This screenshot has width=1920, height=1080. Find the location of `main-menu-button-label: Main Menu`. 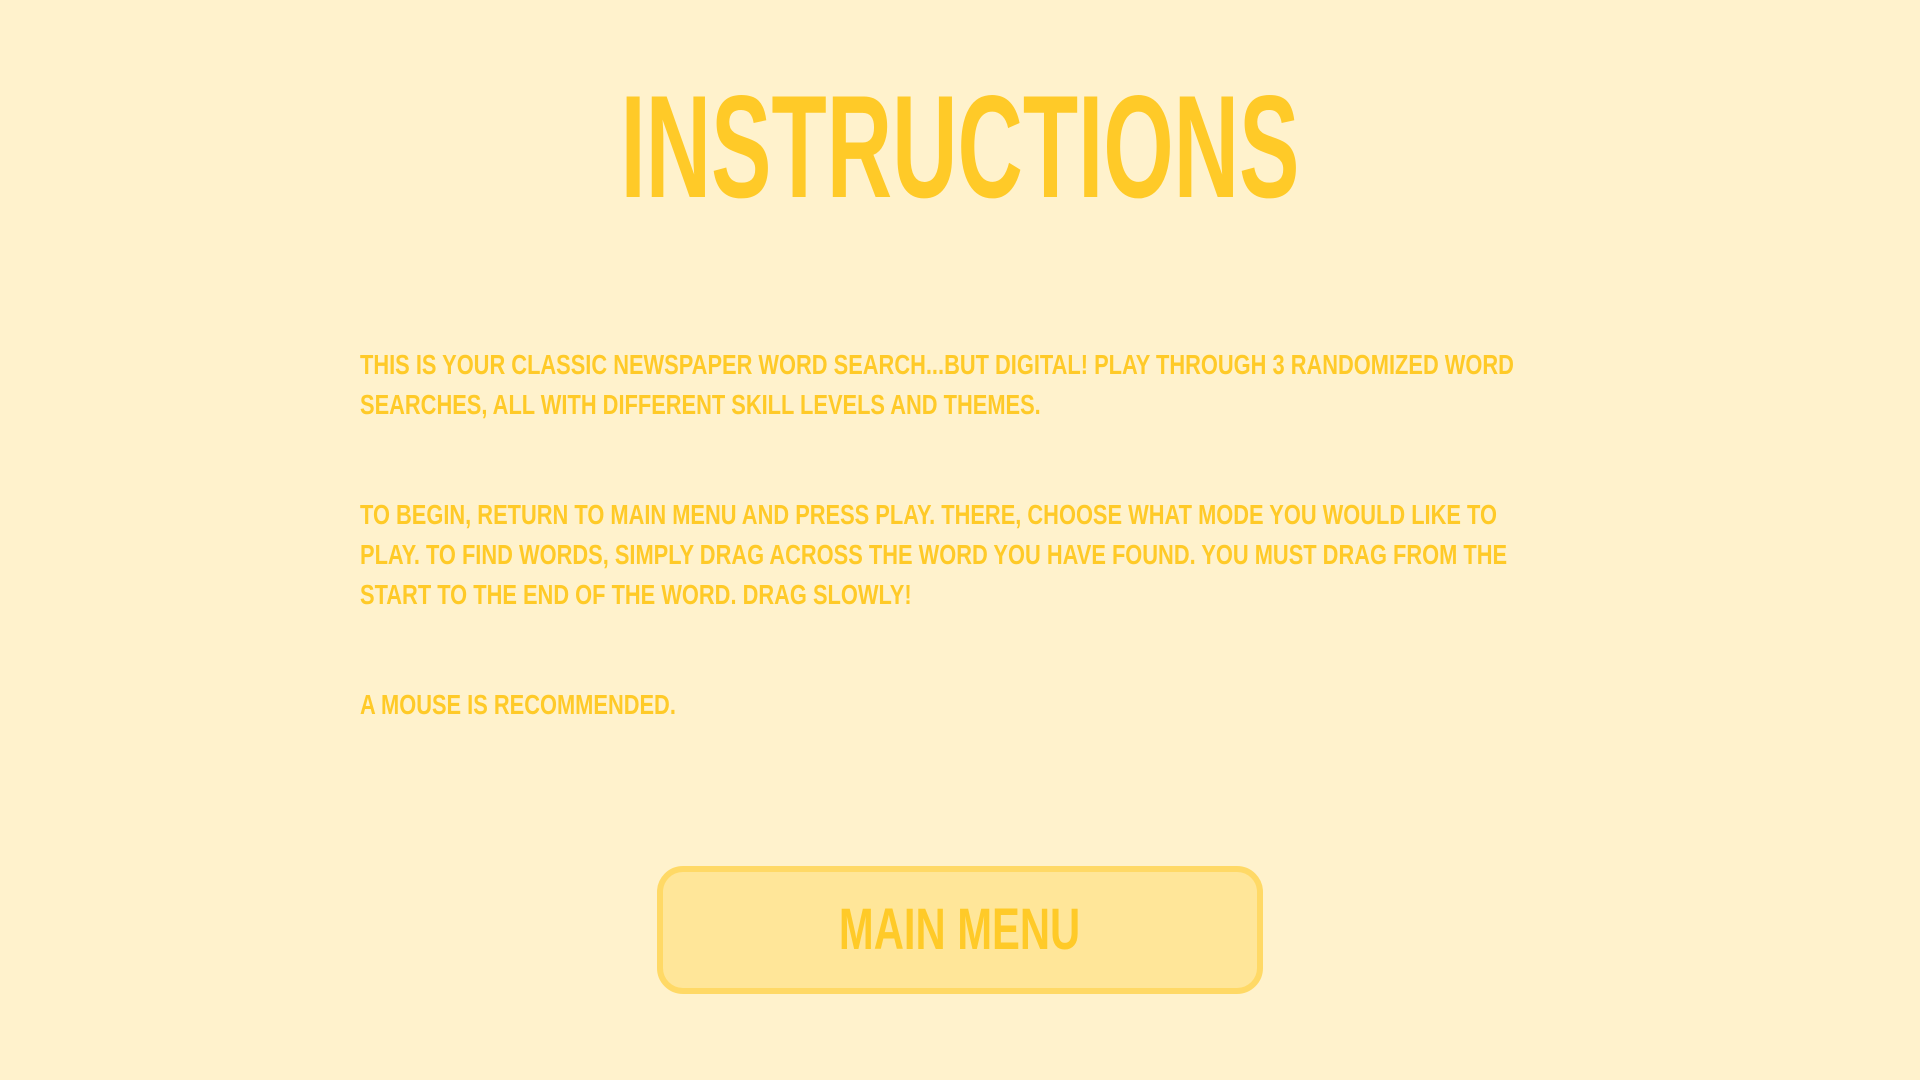

main-menu-button-label: Main Menu is located at coordinates (960, 929).